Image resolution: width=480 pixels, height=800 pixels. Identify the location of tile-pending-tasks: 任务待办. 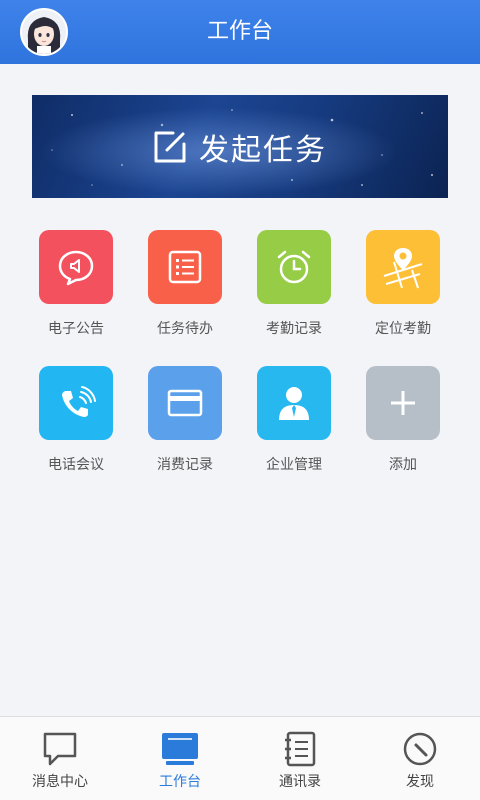
(185, 295).